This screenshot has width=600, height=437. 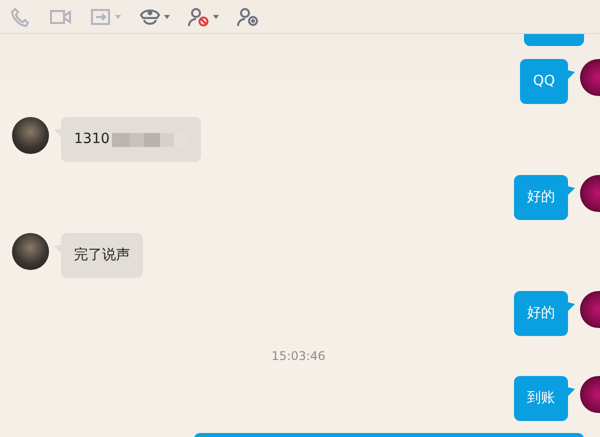 What do you see at coordinates (299, 356) in the screenshot?
I see `message-time: 15:03:46` at bounding box center [299, 356].